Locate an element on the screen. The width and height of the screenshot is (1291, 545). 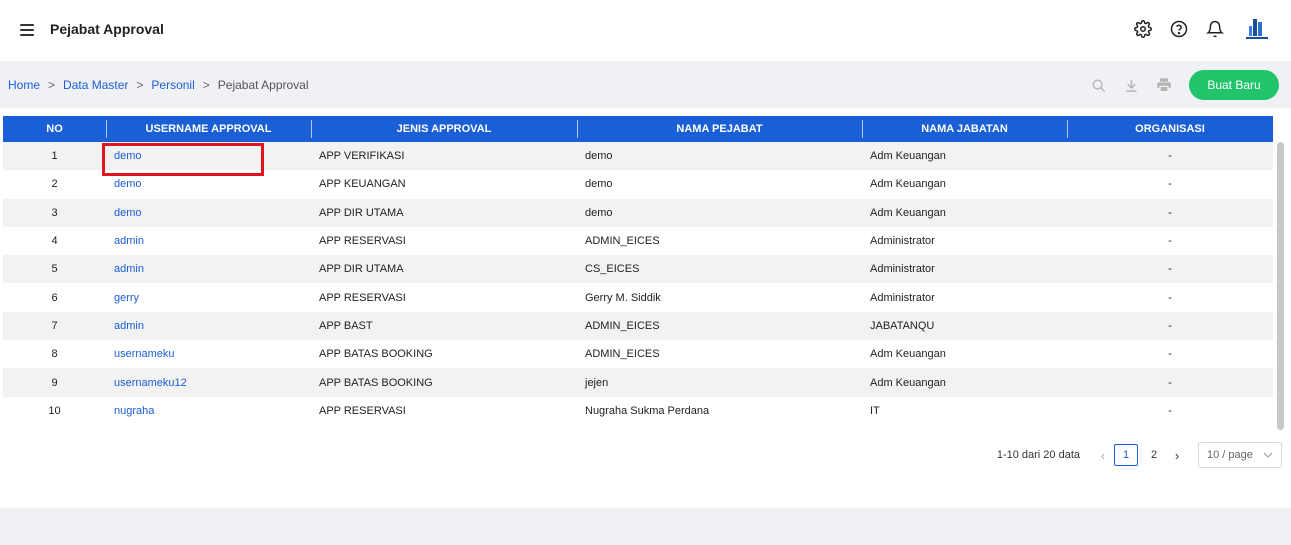
column-header-username: USERNAME APPROVAL is located at coordinates (208, 129).